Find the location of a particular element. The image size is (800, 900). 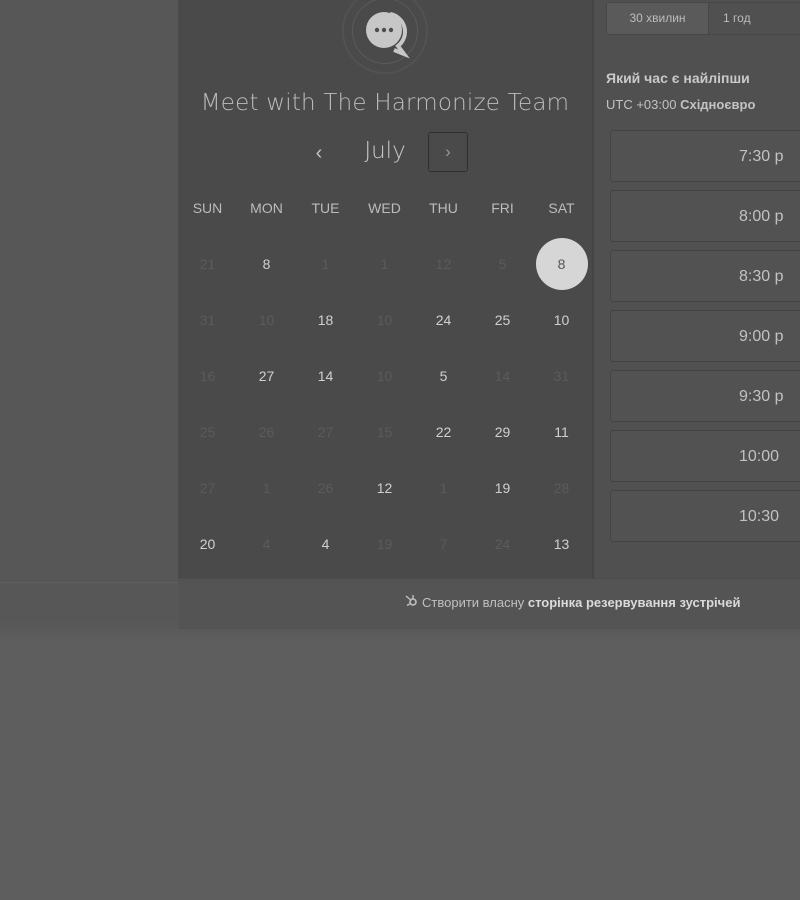

time-slot-button: 8:30 p is located at coordinates (705, 276).